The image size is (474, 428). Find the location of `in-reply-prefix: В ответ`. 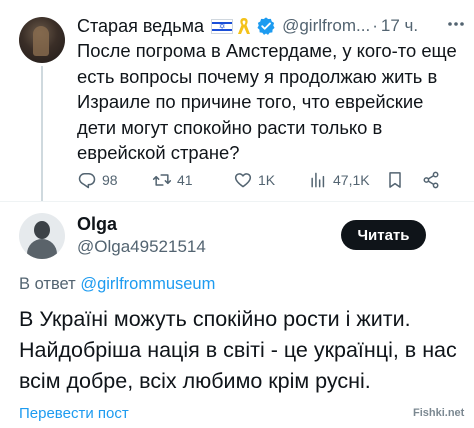

in-reply-prefix: В ответ is located at coordinates (47, 284).